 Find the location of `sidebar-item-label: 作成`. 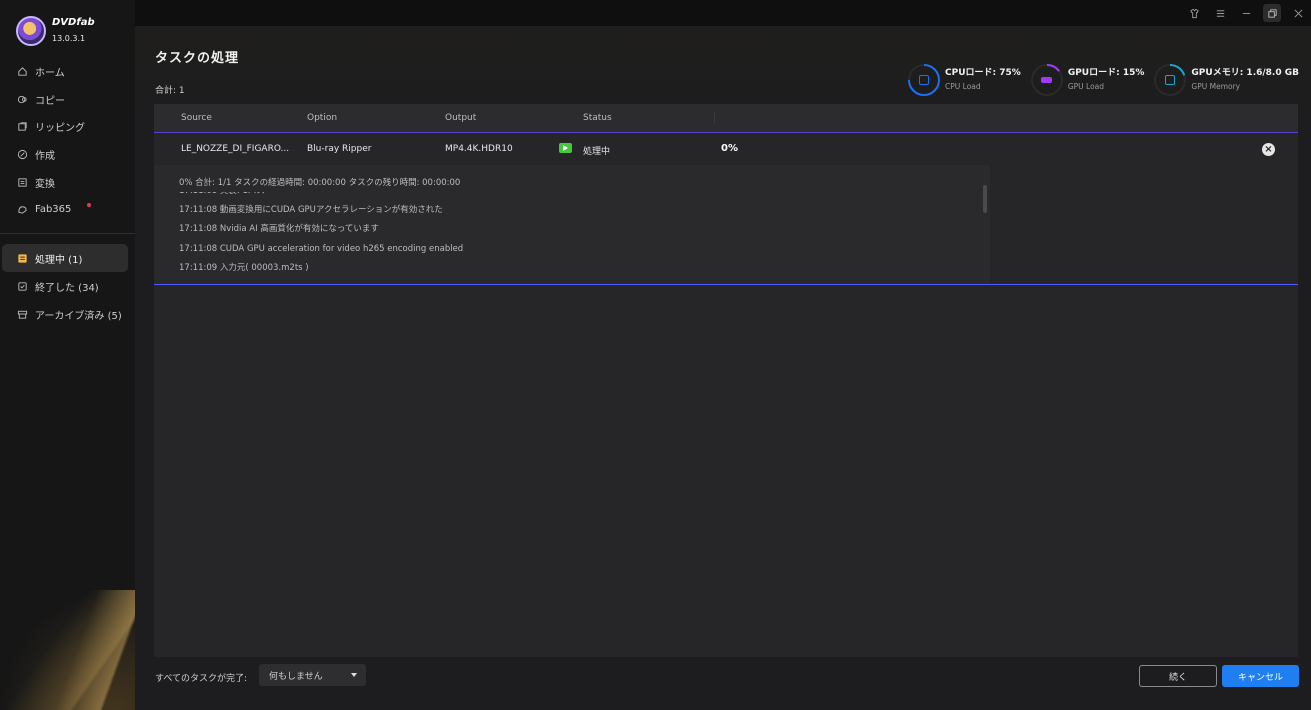

sidebar-item-label: 作成 is located at coordinates (45, 157).